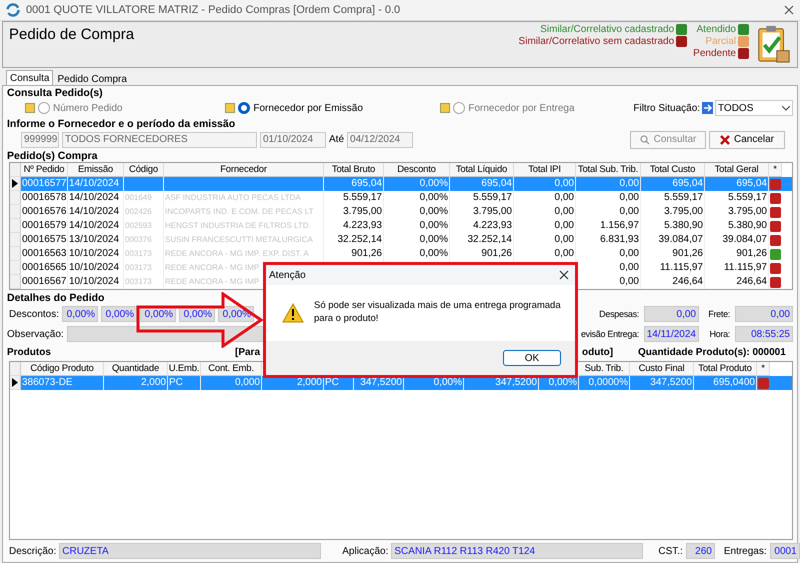 This screenshot has height=563, width=800. I want to click on input-field: 14/11/2024, so click(671, 334).